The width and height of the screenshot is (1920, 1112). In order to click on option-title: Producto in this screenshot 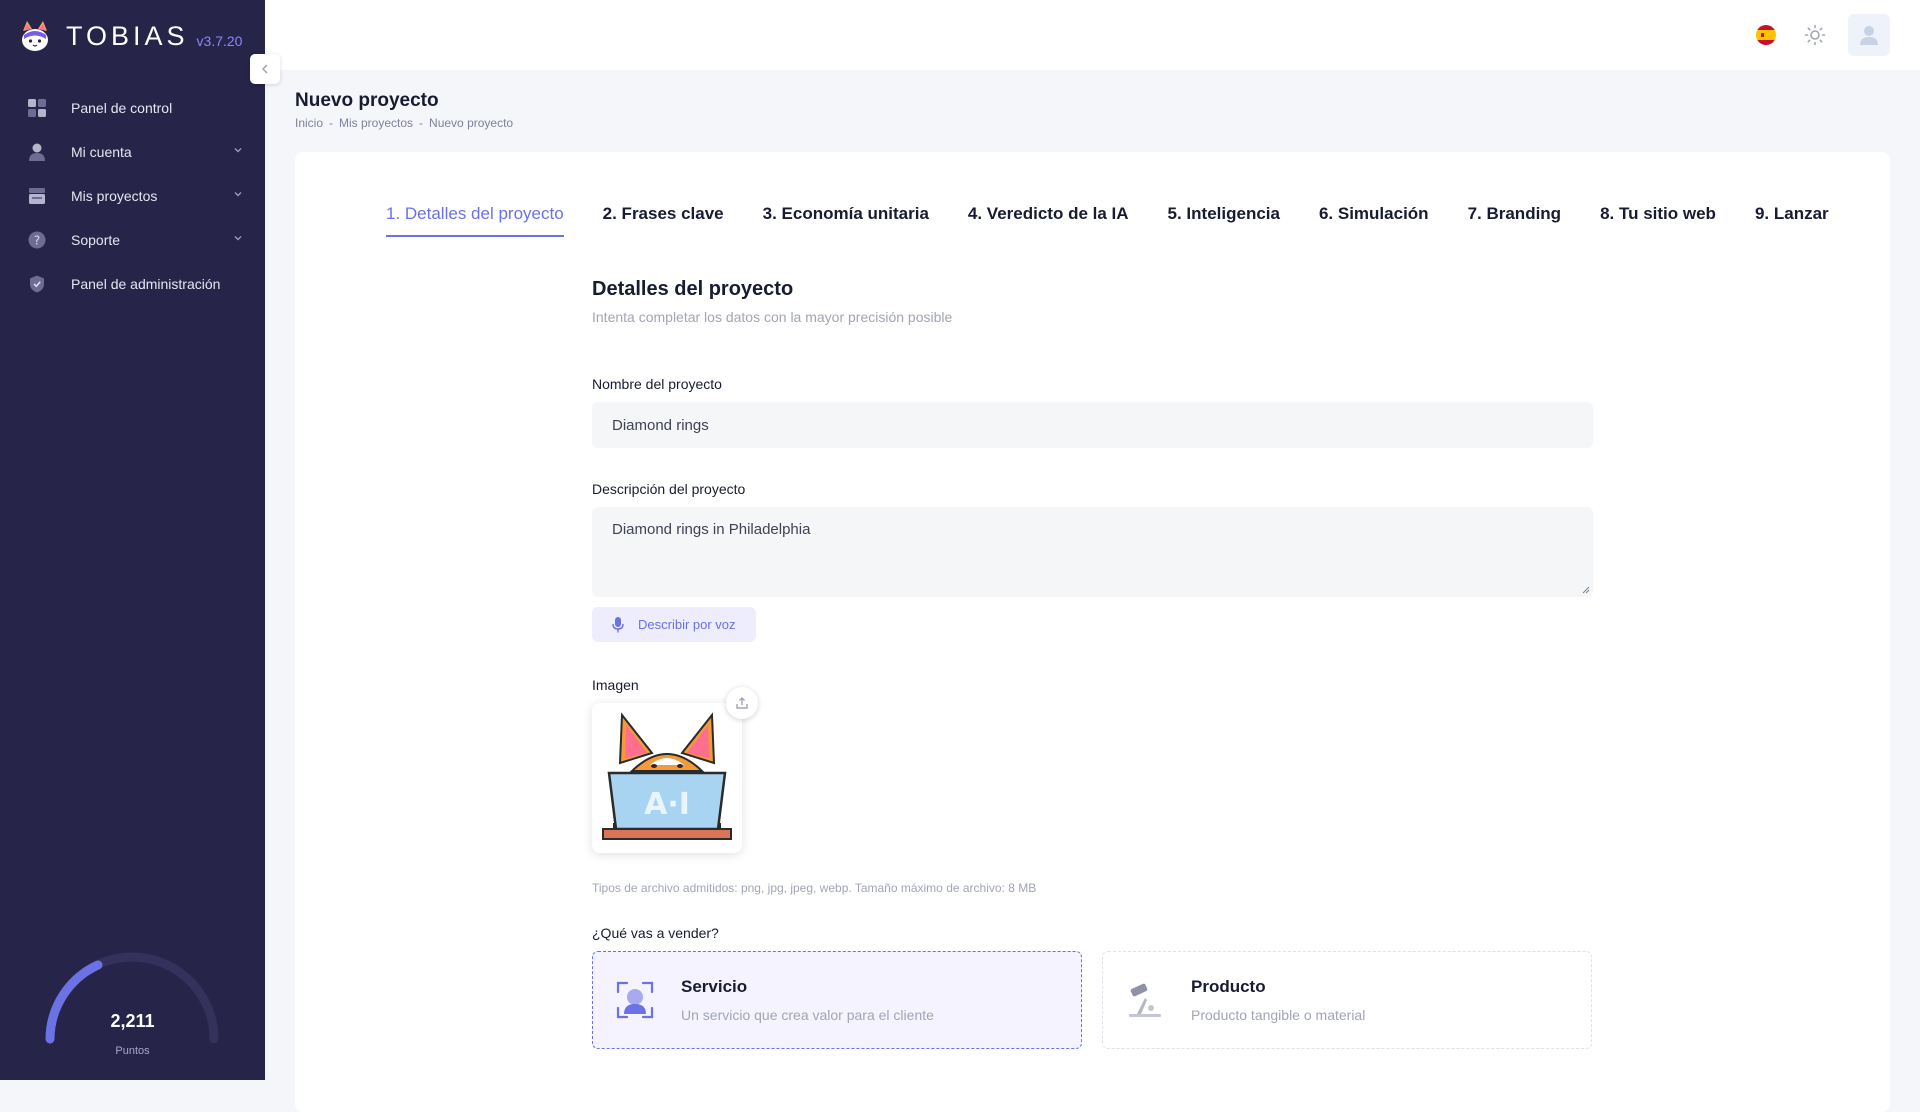, I will do `click(1228, 986)`.